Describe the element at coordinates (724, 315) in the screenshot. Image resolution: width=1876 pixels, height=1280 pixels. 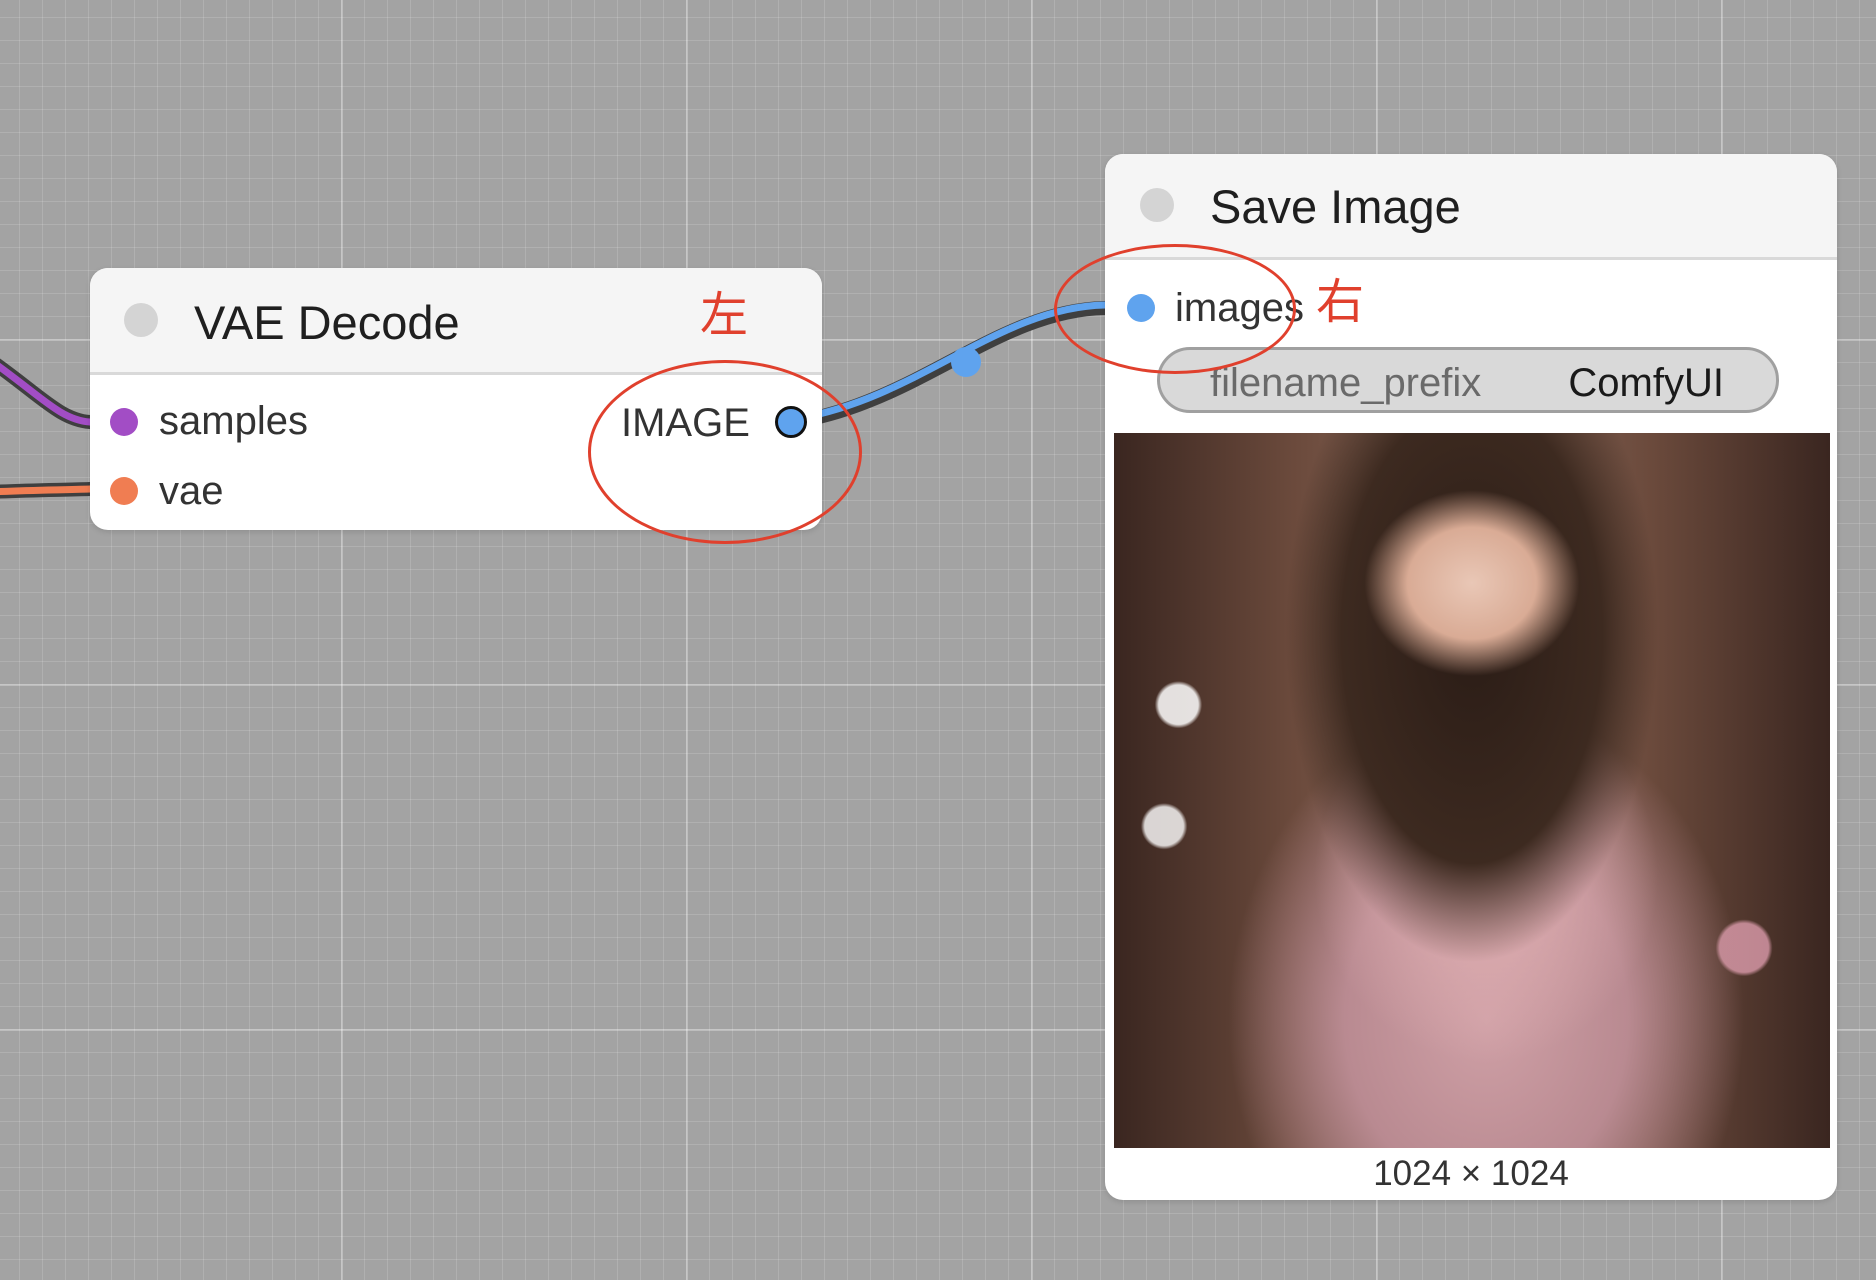
I see `annotation-left-label: 左` at that location.